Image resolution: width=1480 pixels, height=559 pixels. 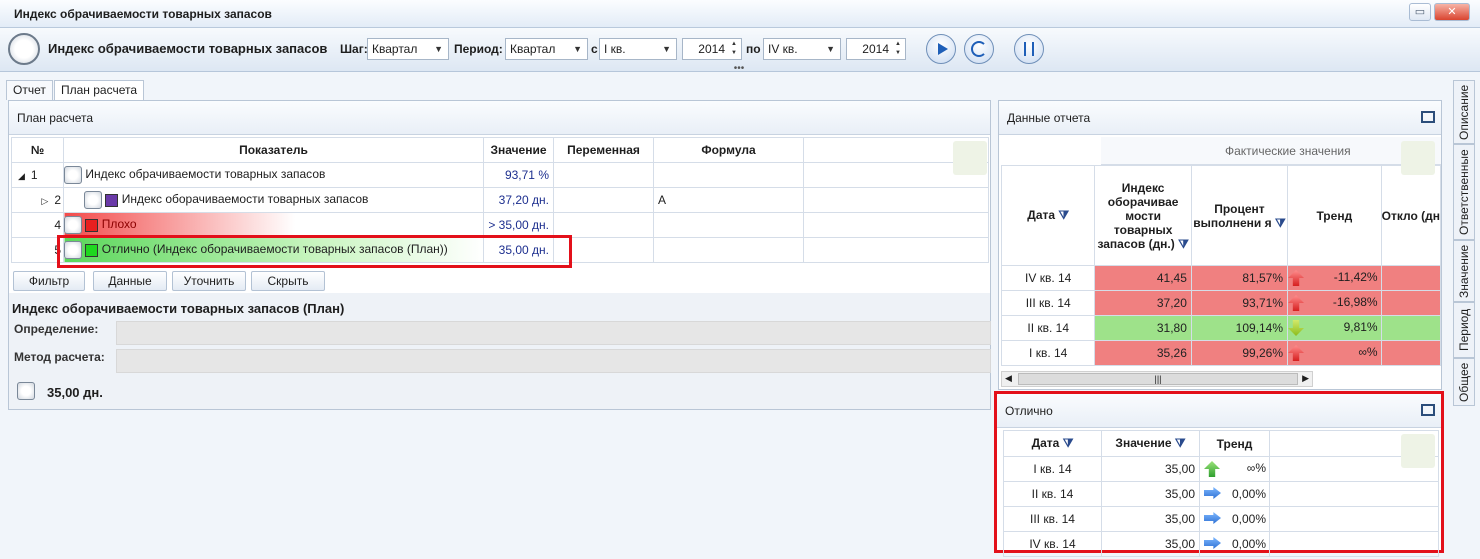 I want to click on col-value: Значение, so click(x=518, y=150).